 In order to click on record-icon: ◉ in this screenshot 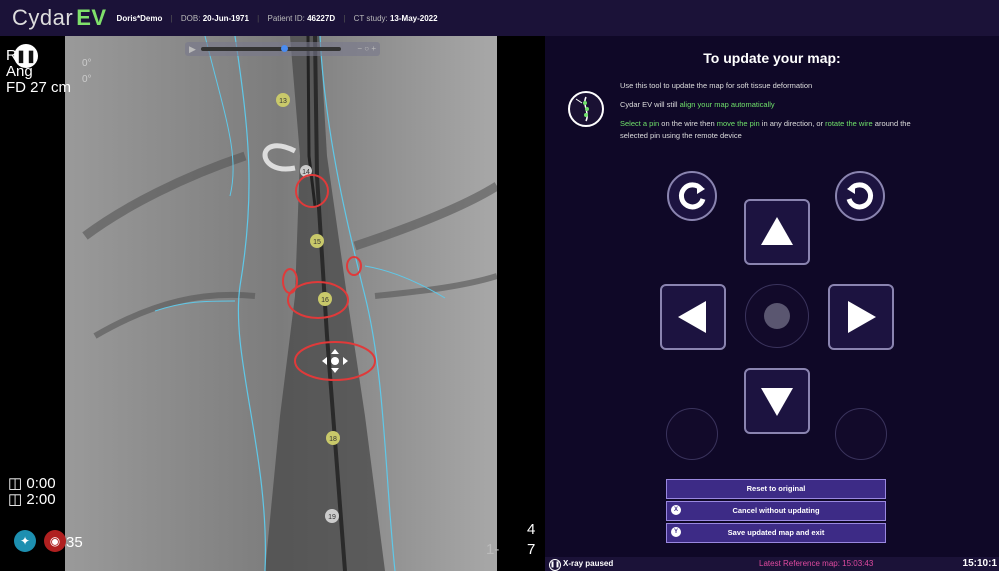, I will do `click(55, 541)`.